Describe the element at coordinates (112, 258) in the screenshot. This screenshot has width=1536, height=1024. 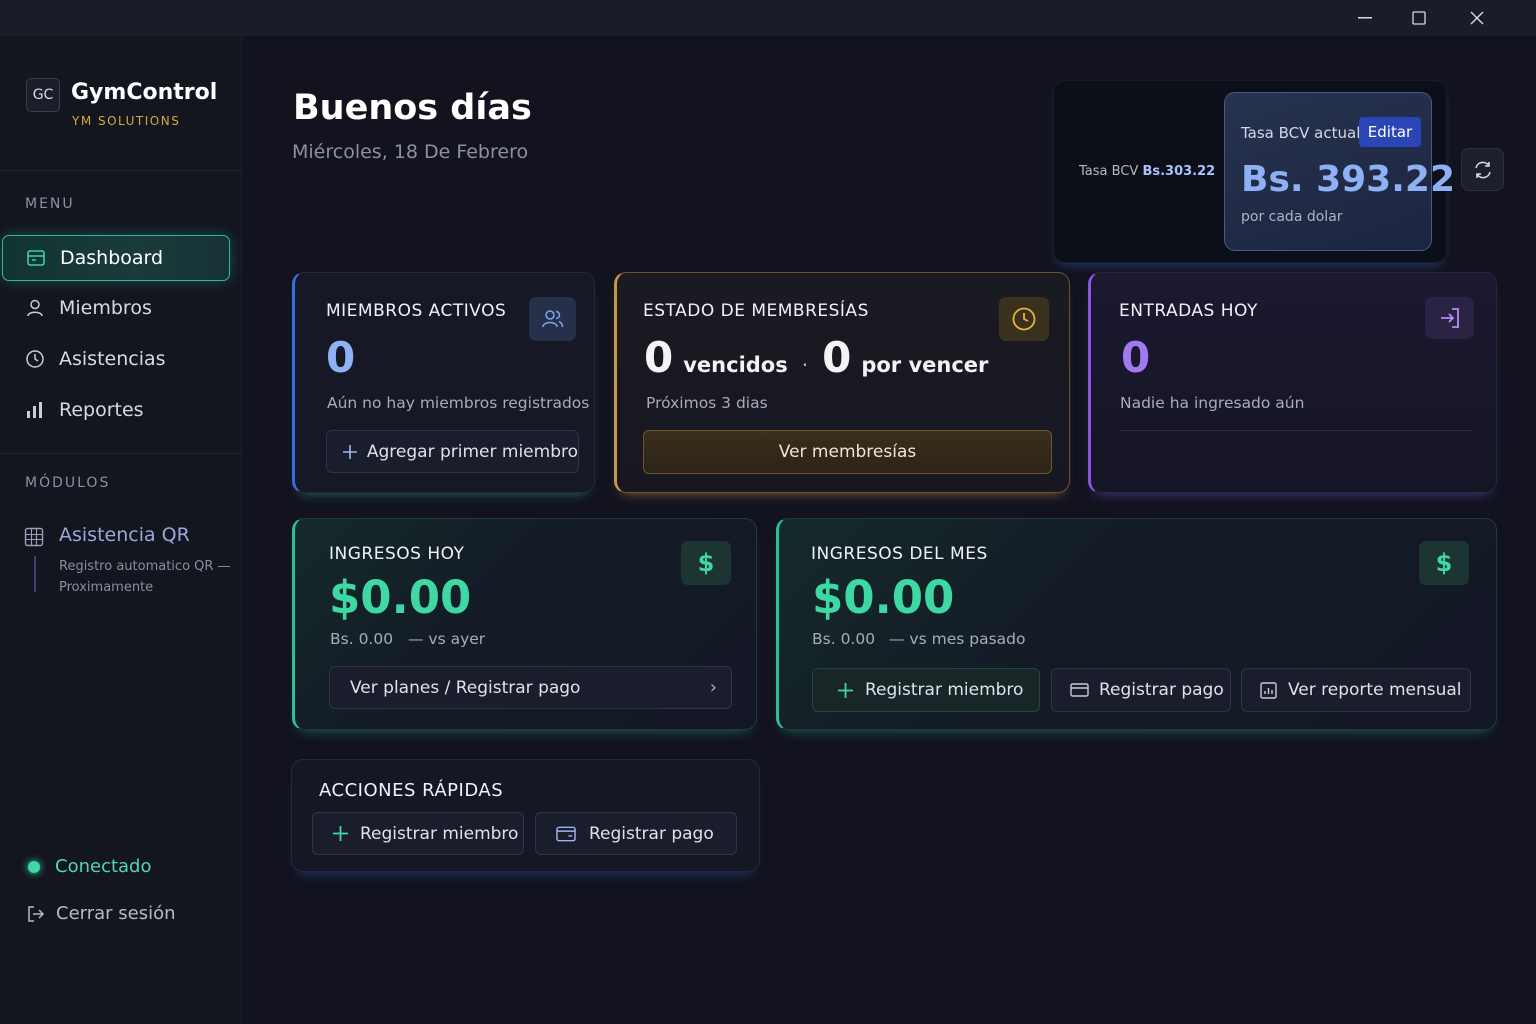
I see `sidebar-item-label: Dashboard` at that location.